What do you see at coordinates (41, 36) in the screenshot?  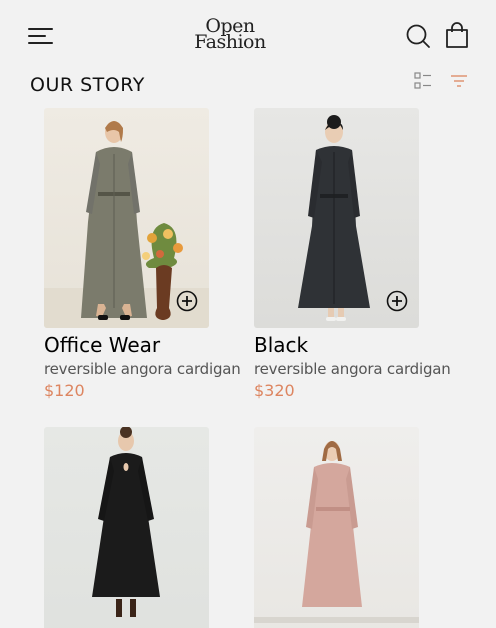 I see `hamburger-menu-icon` at bounding box center [41, 36].